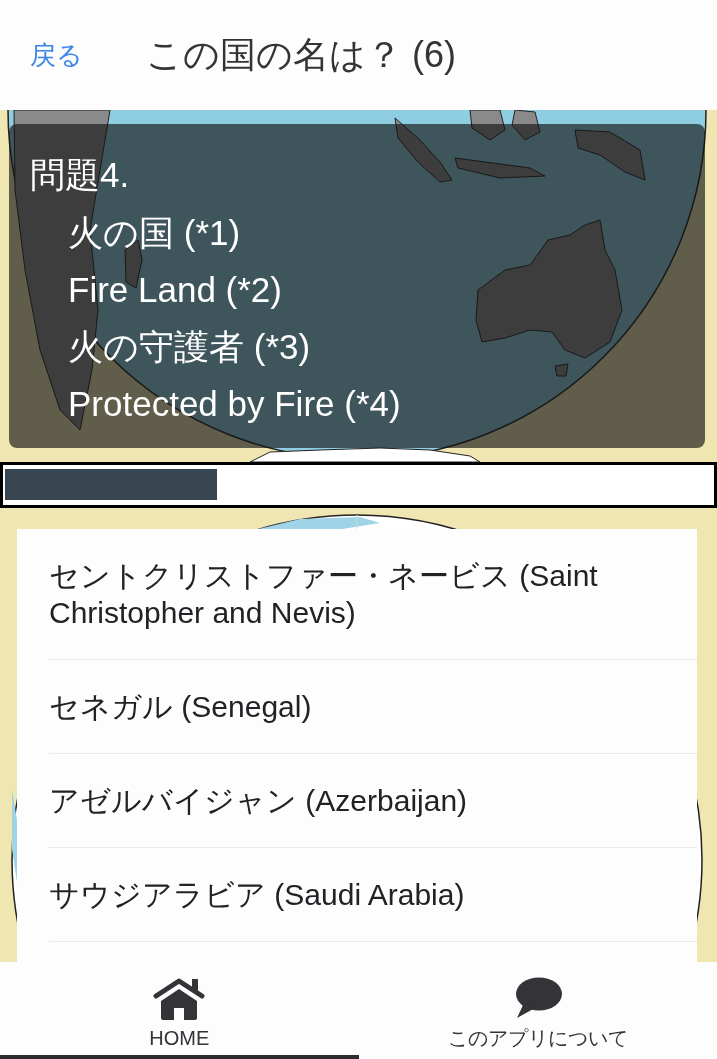 The height and width of the screenshot is (1059, 717). Describe the element at coordinates (155, 233) in the screenshot. I see `hint-text: 火の国 (*1)` at that location.